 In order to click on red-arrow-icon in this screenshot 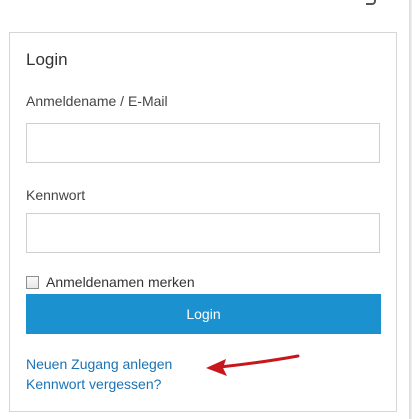, I will do `click(253, 365)`.